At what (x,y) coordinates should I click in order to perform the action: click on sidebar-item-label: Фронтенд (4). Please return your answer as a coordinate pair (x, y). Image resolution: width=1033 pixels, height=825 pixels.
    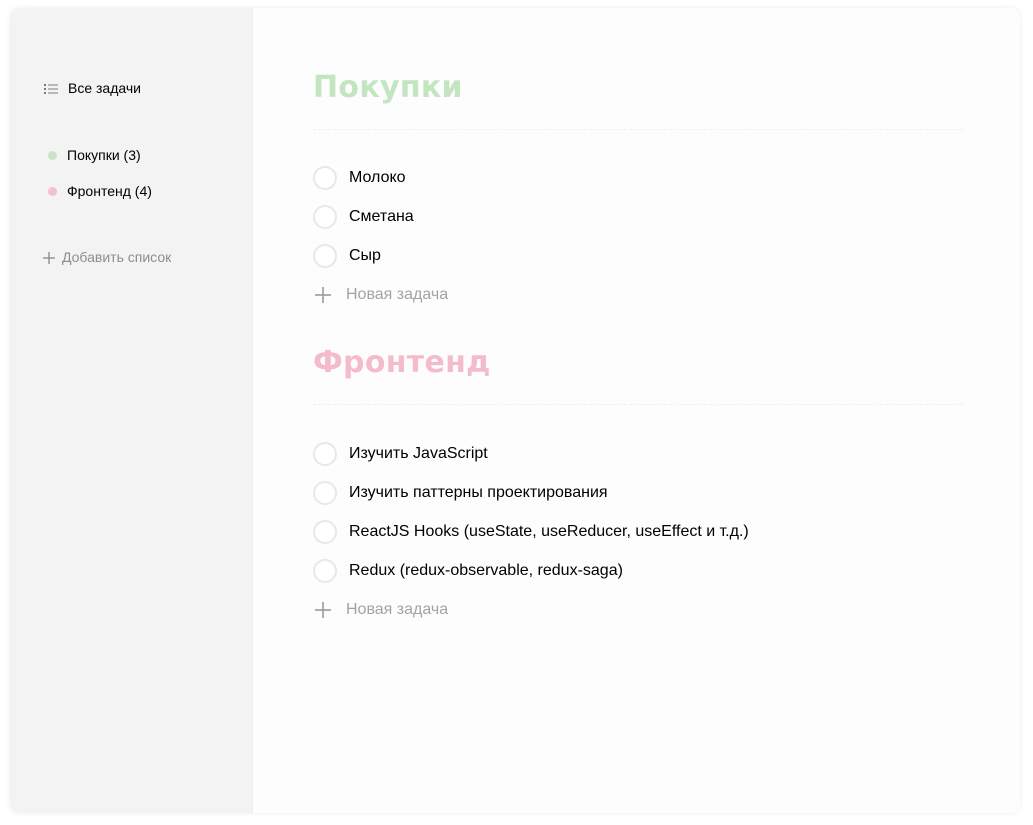
    Looking at the image, I should click on (109, 191).